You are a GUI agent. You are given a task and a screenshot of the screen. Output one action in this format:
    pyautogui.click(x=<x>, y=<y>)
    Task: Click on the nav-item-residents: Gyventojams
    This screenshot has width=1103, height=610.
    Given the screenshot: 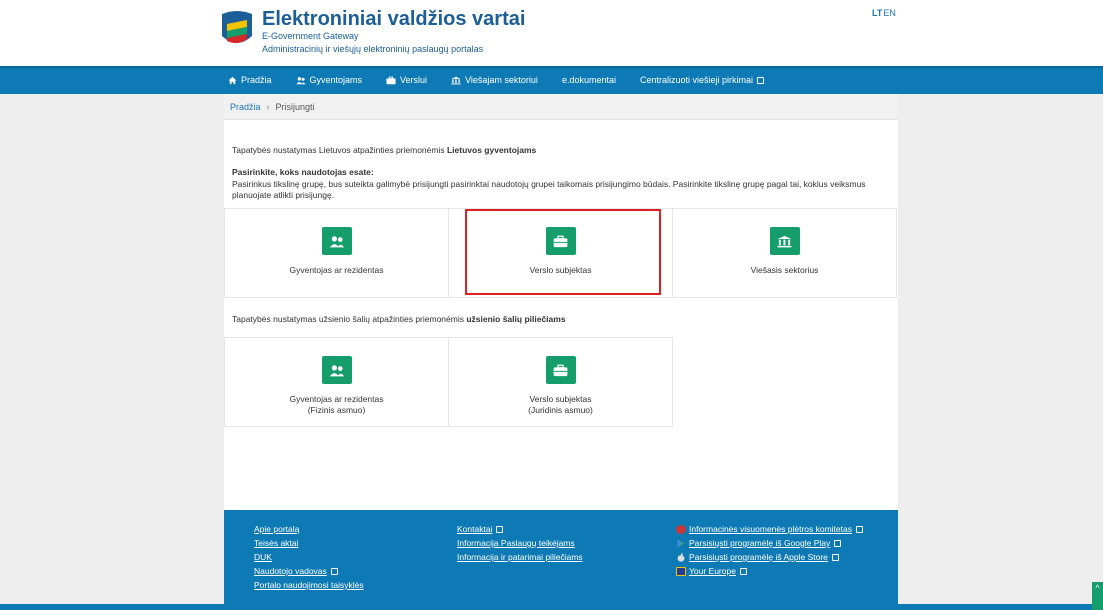 What is the action you would take?
    pyautogui.click(x=329, y=80)
    